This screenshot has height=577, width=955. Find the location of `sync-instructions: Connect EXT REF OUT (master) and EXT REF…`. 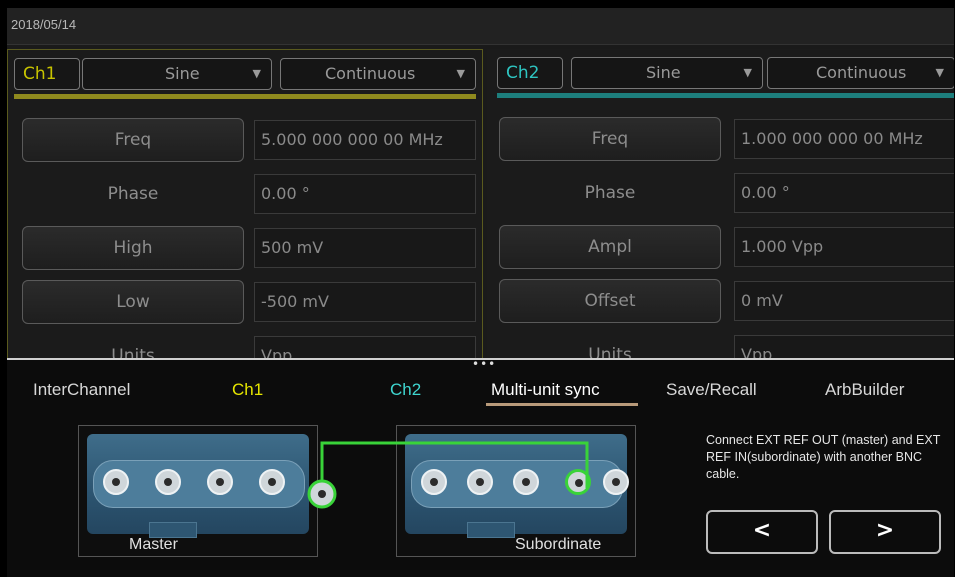

sync-instructions: Connect EXT REF OUT (master) and EXT REF… is located at coordinates (823, 457).